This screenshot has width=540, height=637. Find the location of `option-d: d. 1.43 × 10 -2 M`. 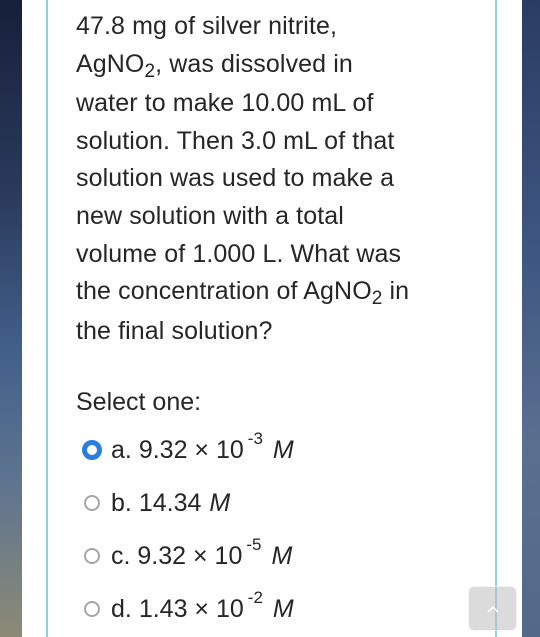

option-d: d. 1.43 × 10 -2 M is located at coordinates (189, 606).